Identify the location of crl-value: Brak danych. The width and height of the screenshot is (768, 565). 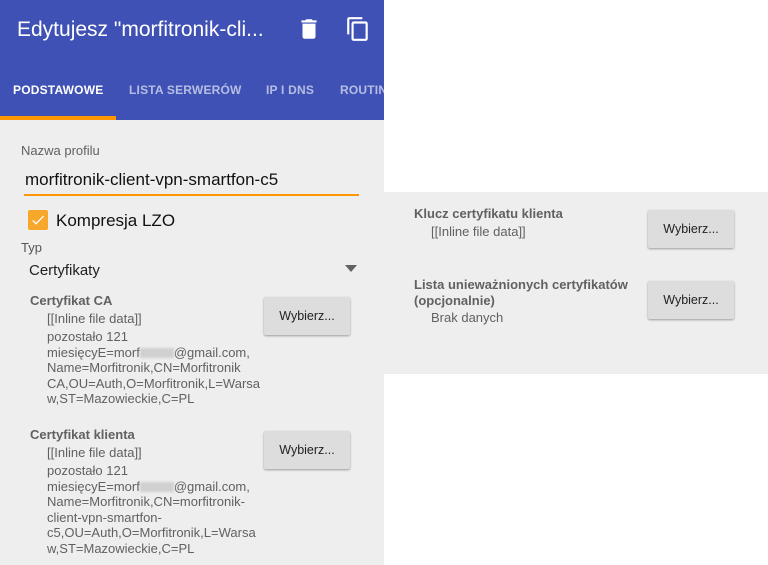
(467, 317).